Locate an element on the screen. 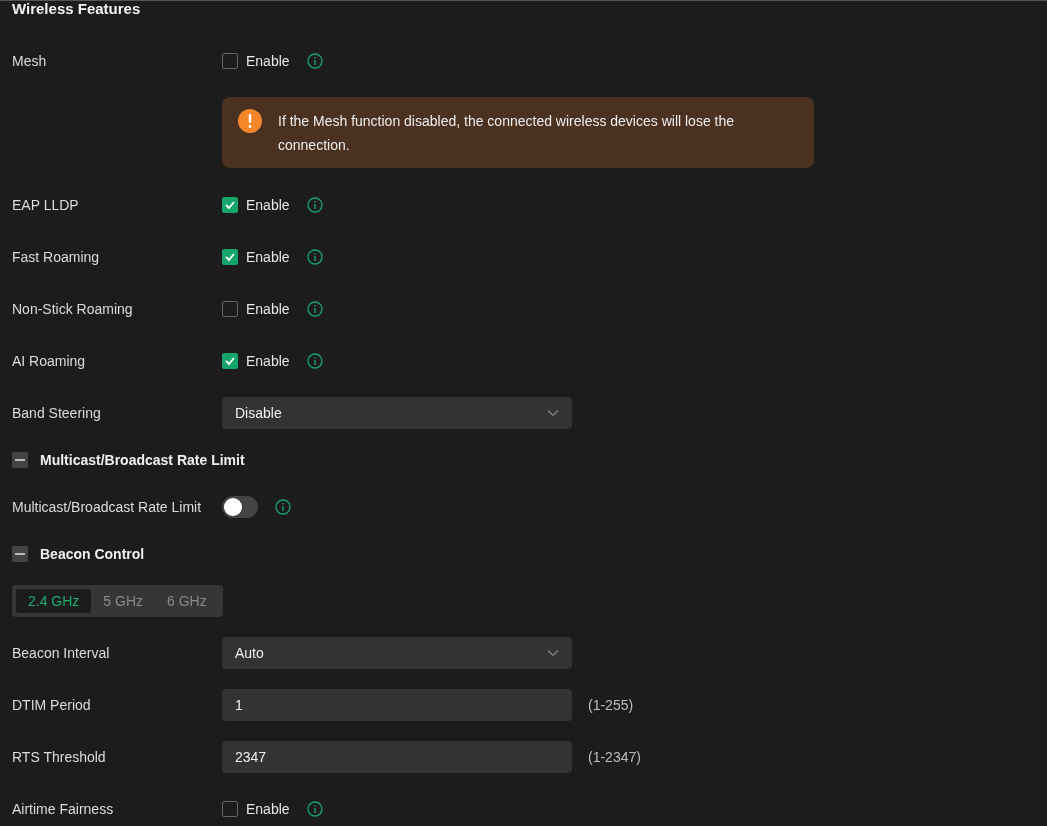  dropdown: Disable is located at coordinates (397, 413).